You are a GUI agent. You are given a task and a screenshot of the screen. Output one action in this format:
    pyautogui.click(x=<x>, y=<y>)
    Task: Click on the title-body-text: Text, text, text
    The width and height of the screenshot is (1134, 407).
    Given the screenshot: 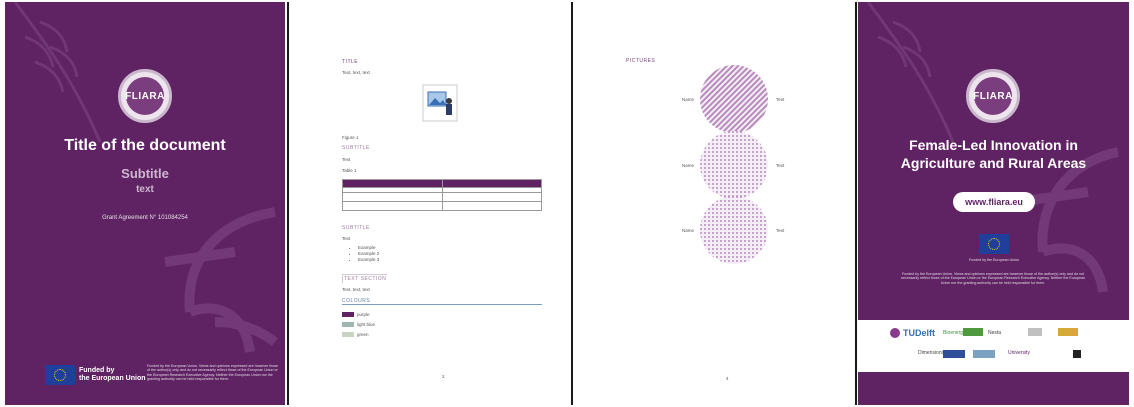 What is the action you would take?
    pyautogui.click(x=356, y=72)
    